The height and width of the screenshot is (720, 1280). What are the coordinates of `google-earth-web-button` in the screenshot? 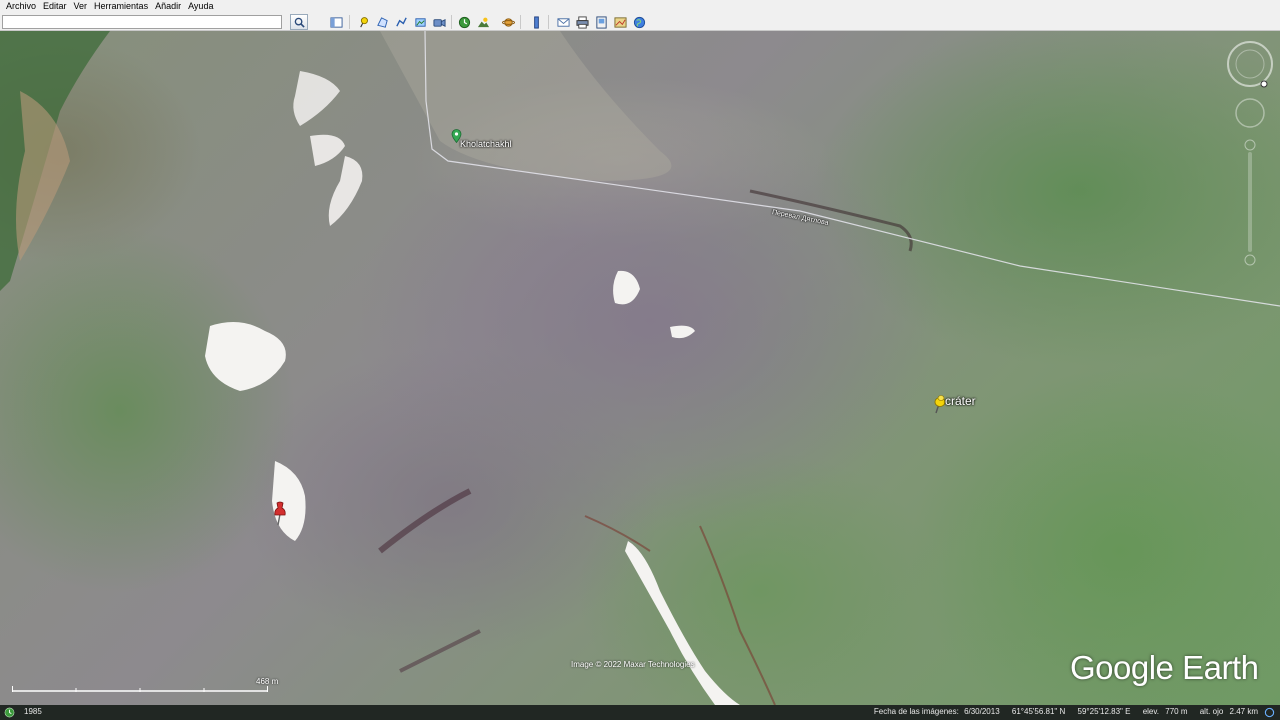 It's located at (639, 22).